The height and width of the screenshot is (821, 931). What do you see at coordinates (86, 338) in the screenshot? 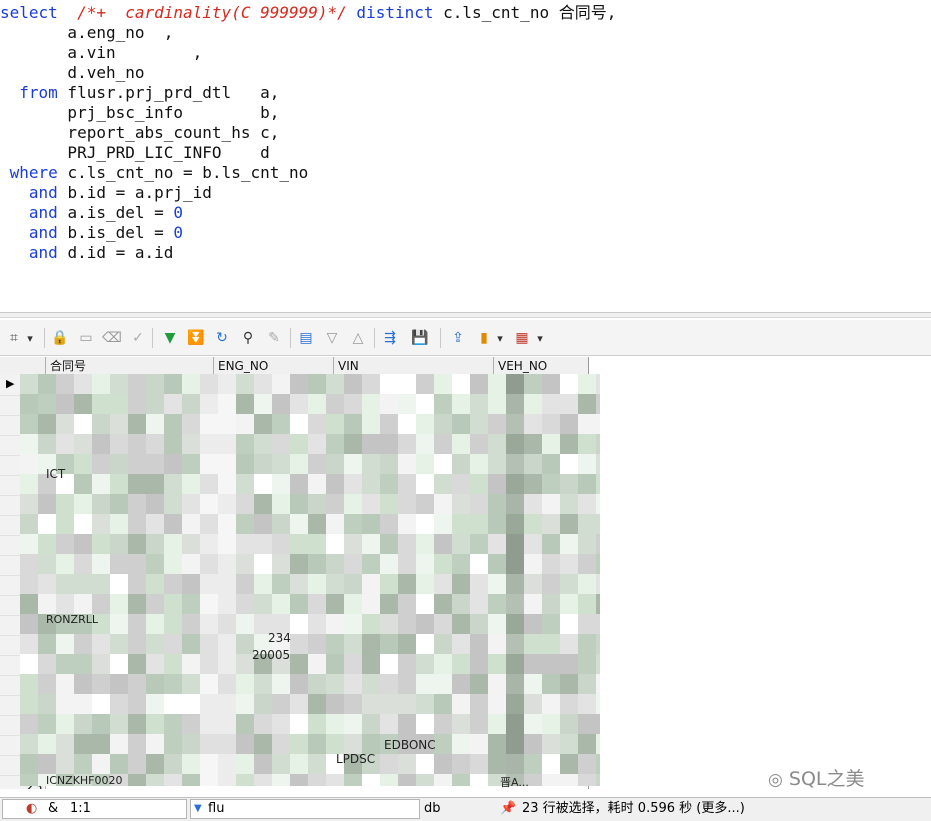
I see `add-row-icon: ▭` at bounding box center [86, 338].